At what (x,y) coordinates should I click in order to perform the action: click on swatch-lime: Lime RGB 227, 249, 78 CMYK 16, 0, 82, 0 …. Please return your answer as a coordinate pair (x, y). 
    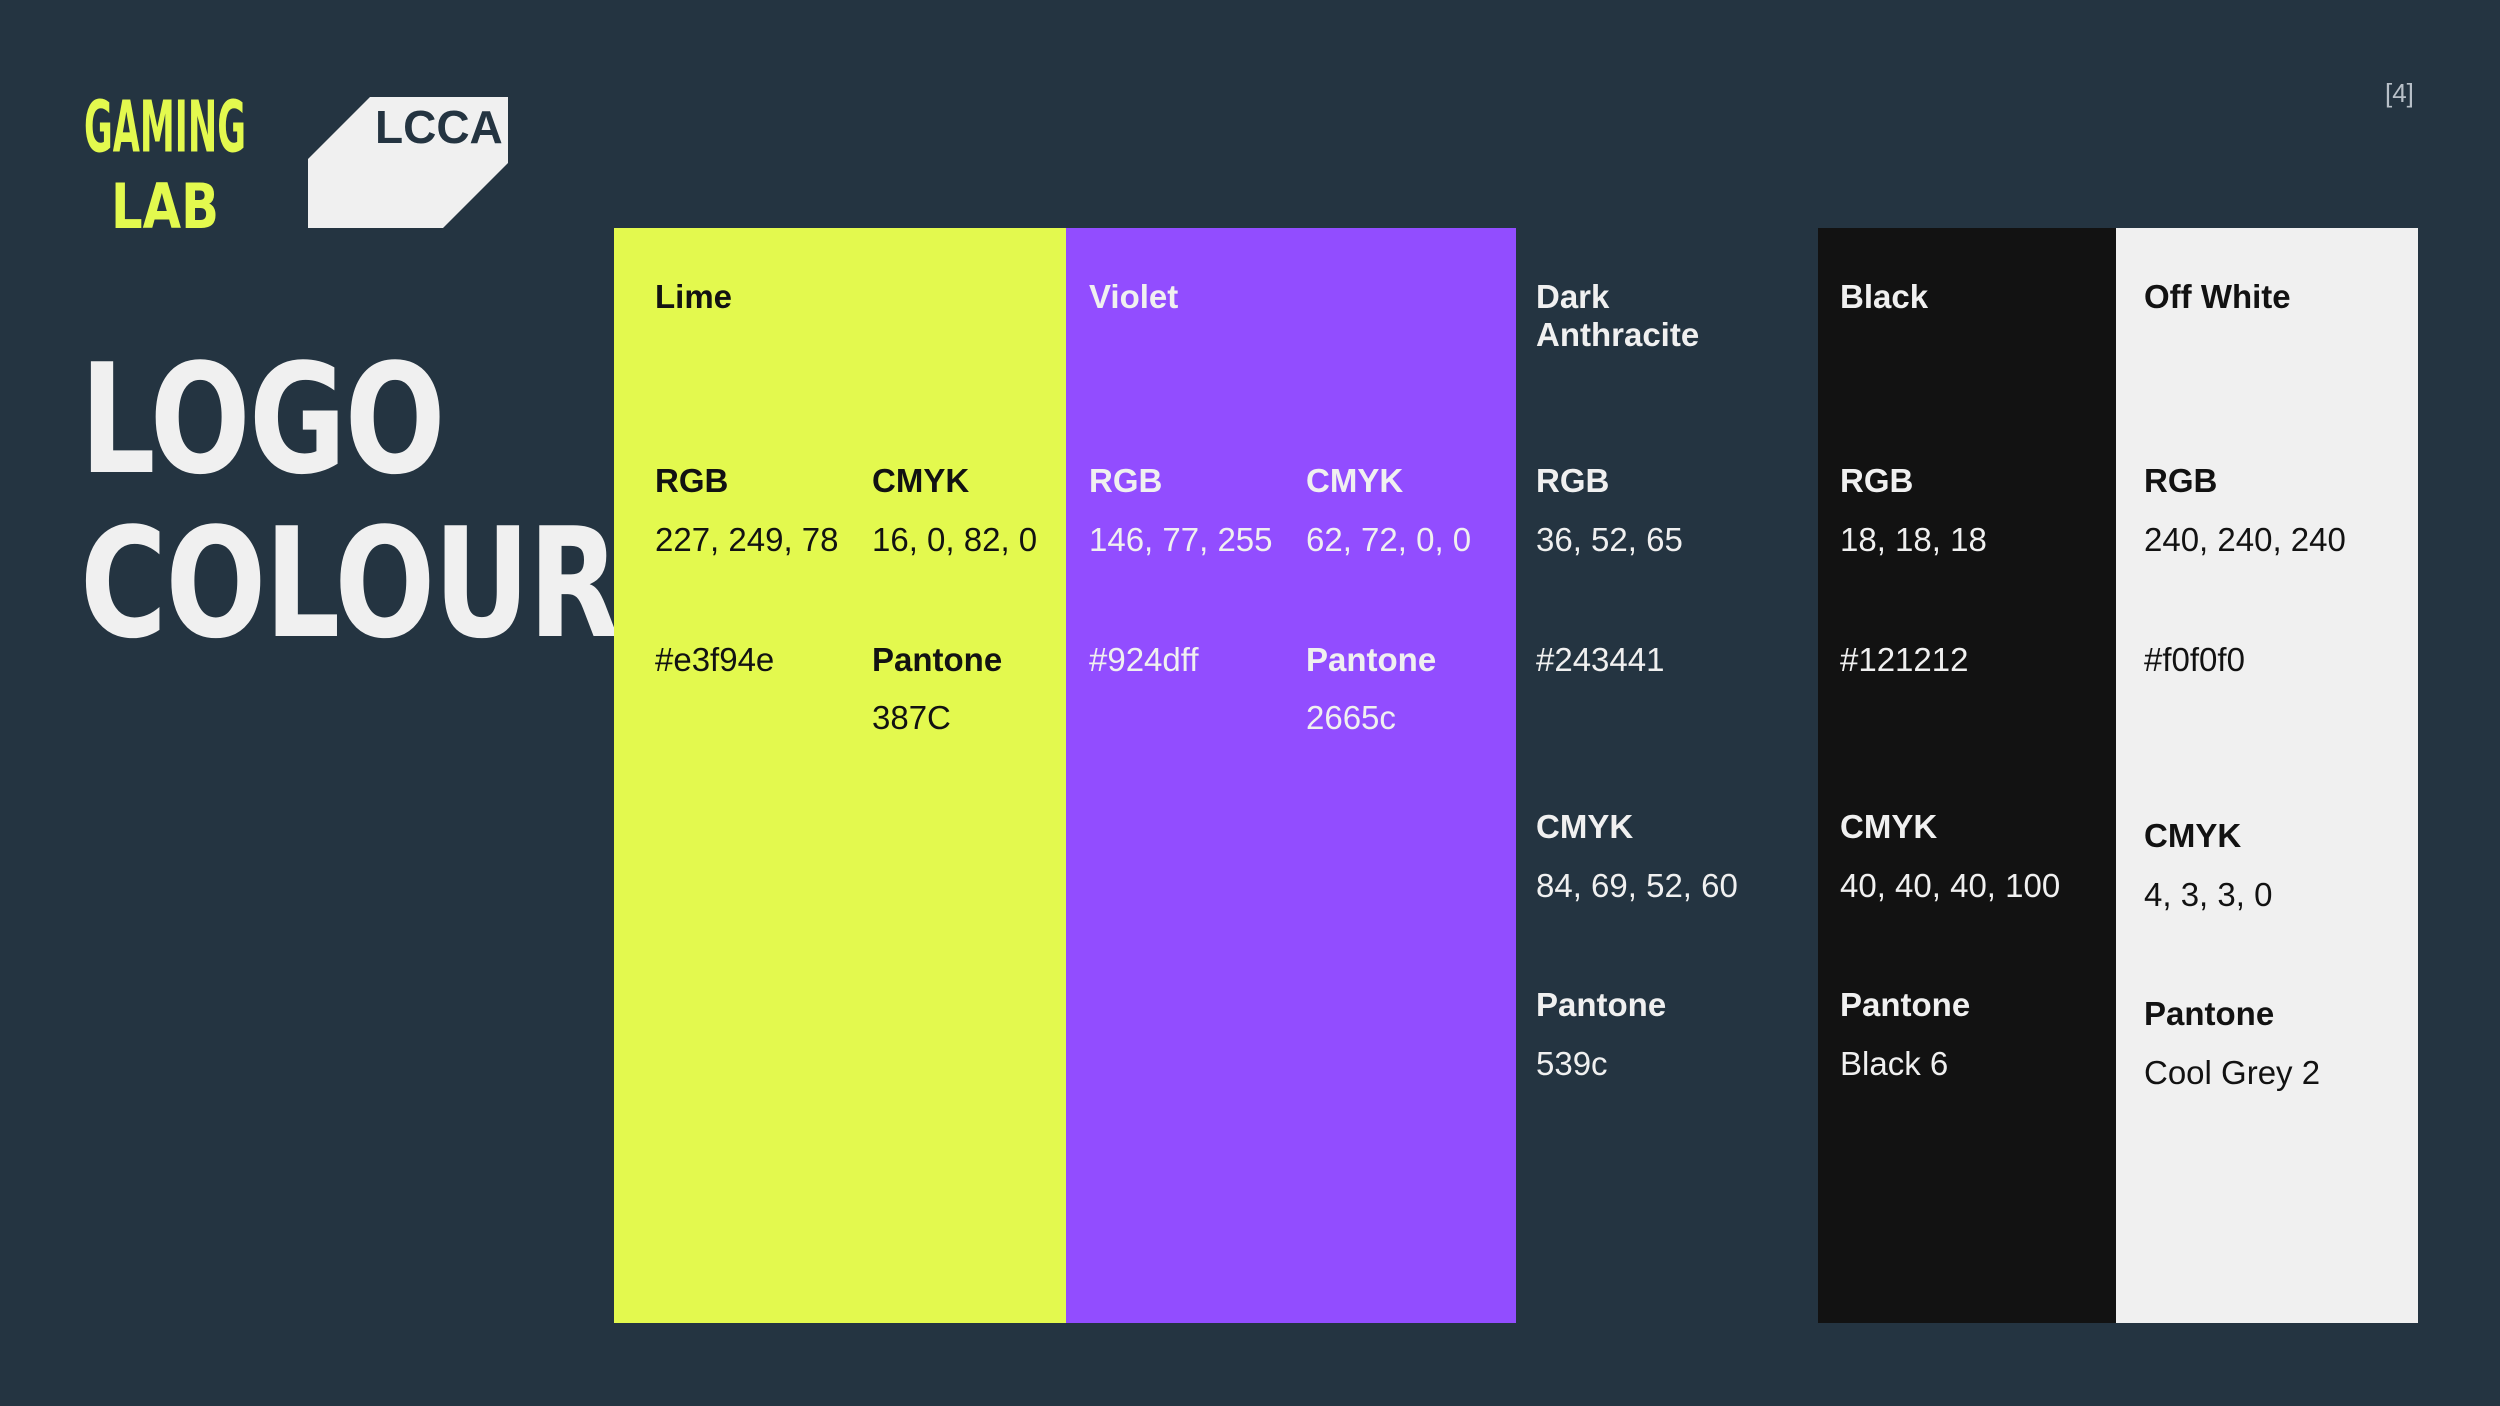
    Looking at the image, I should click on (840, 775).